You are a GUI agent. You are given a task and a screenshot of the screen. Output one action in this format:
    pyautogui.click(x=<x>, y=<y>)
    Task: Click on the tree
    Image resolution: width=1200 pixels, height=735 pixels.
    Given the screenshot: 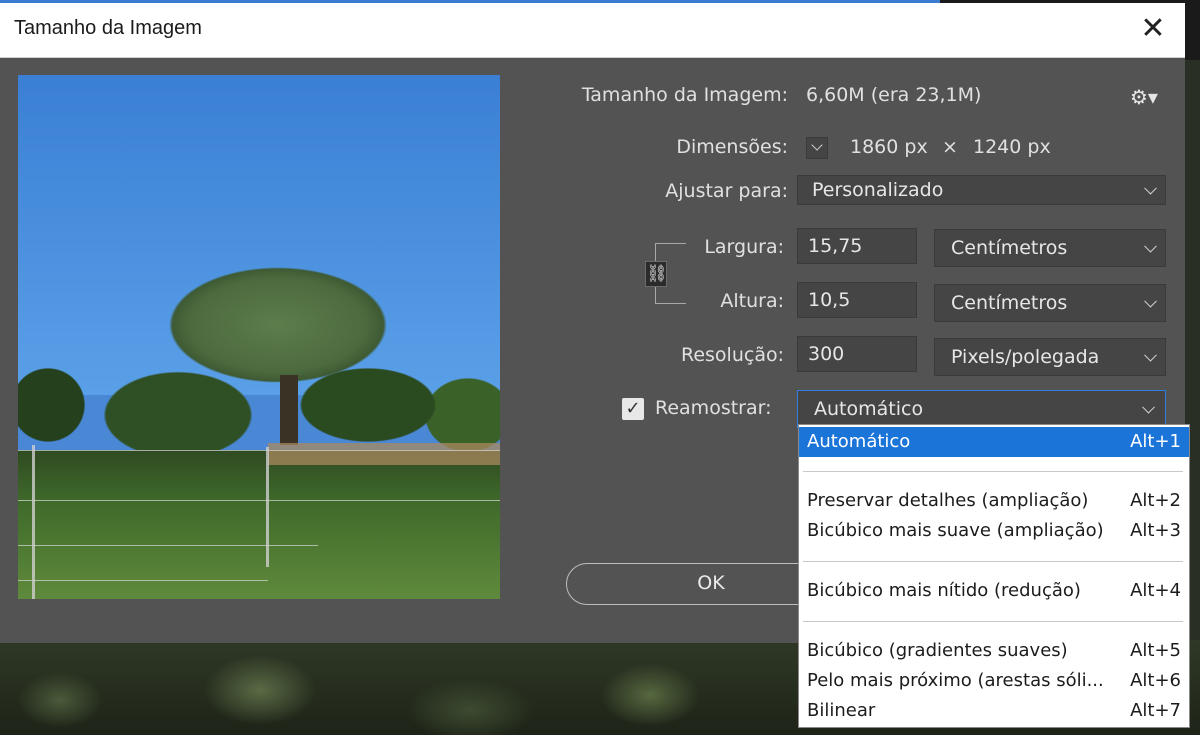 What is the action you would take?
    pyautogui.click(x=278, y=325)
    